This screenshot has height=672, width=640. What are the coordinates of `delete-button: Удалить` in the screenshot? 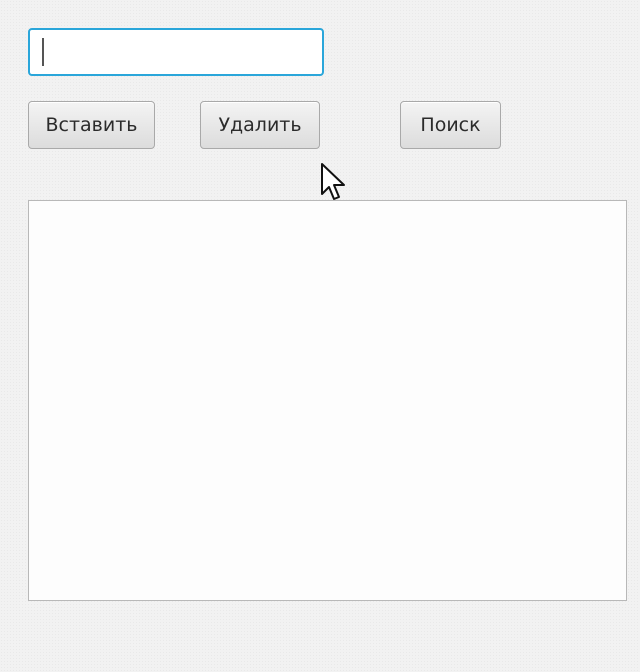 It's located at (260, 125).